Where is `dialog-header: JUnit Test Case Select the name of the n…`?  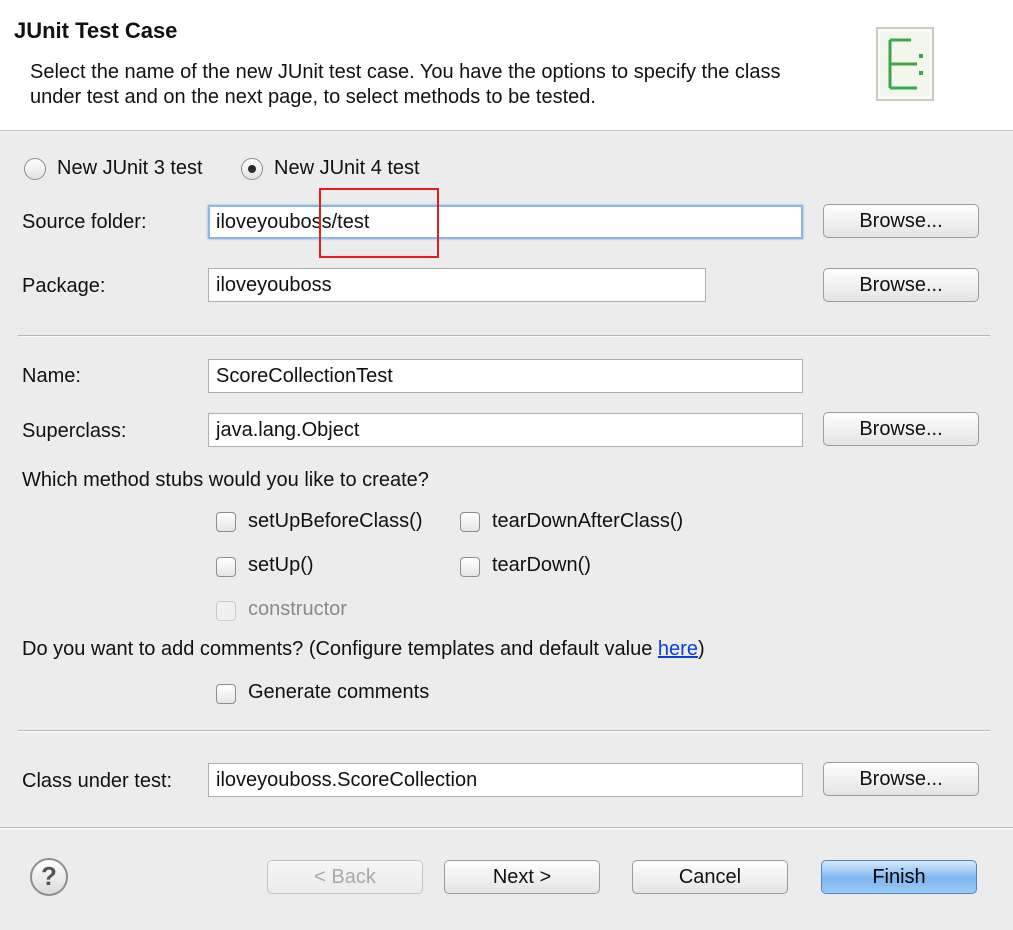 dialog-header: JUnit Test Case Select the name of the n… is located at coordinates (506, 65).